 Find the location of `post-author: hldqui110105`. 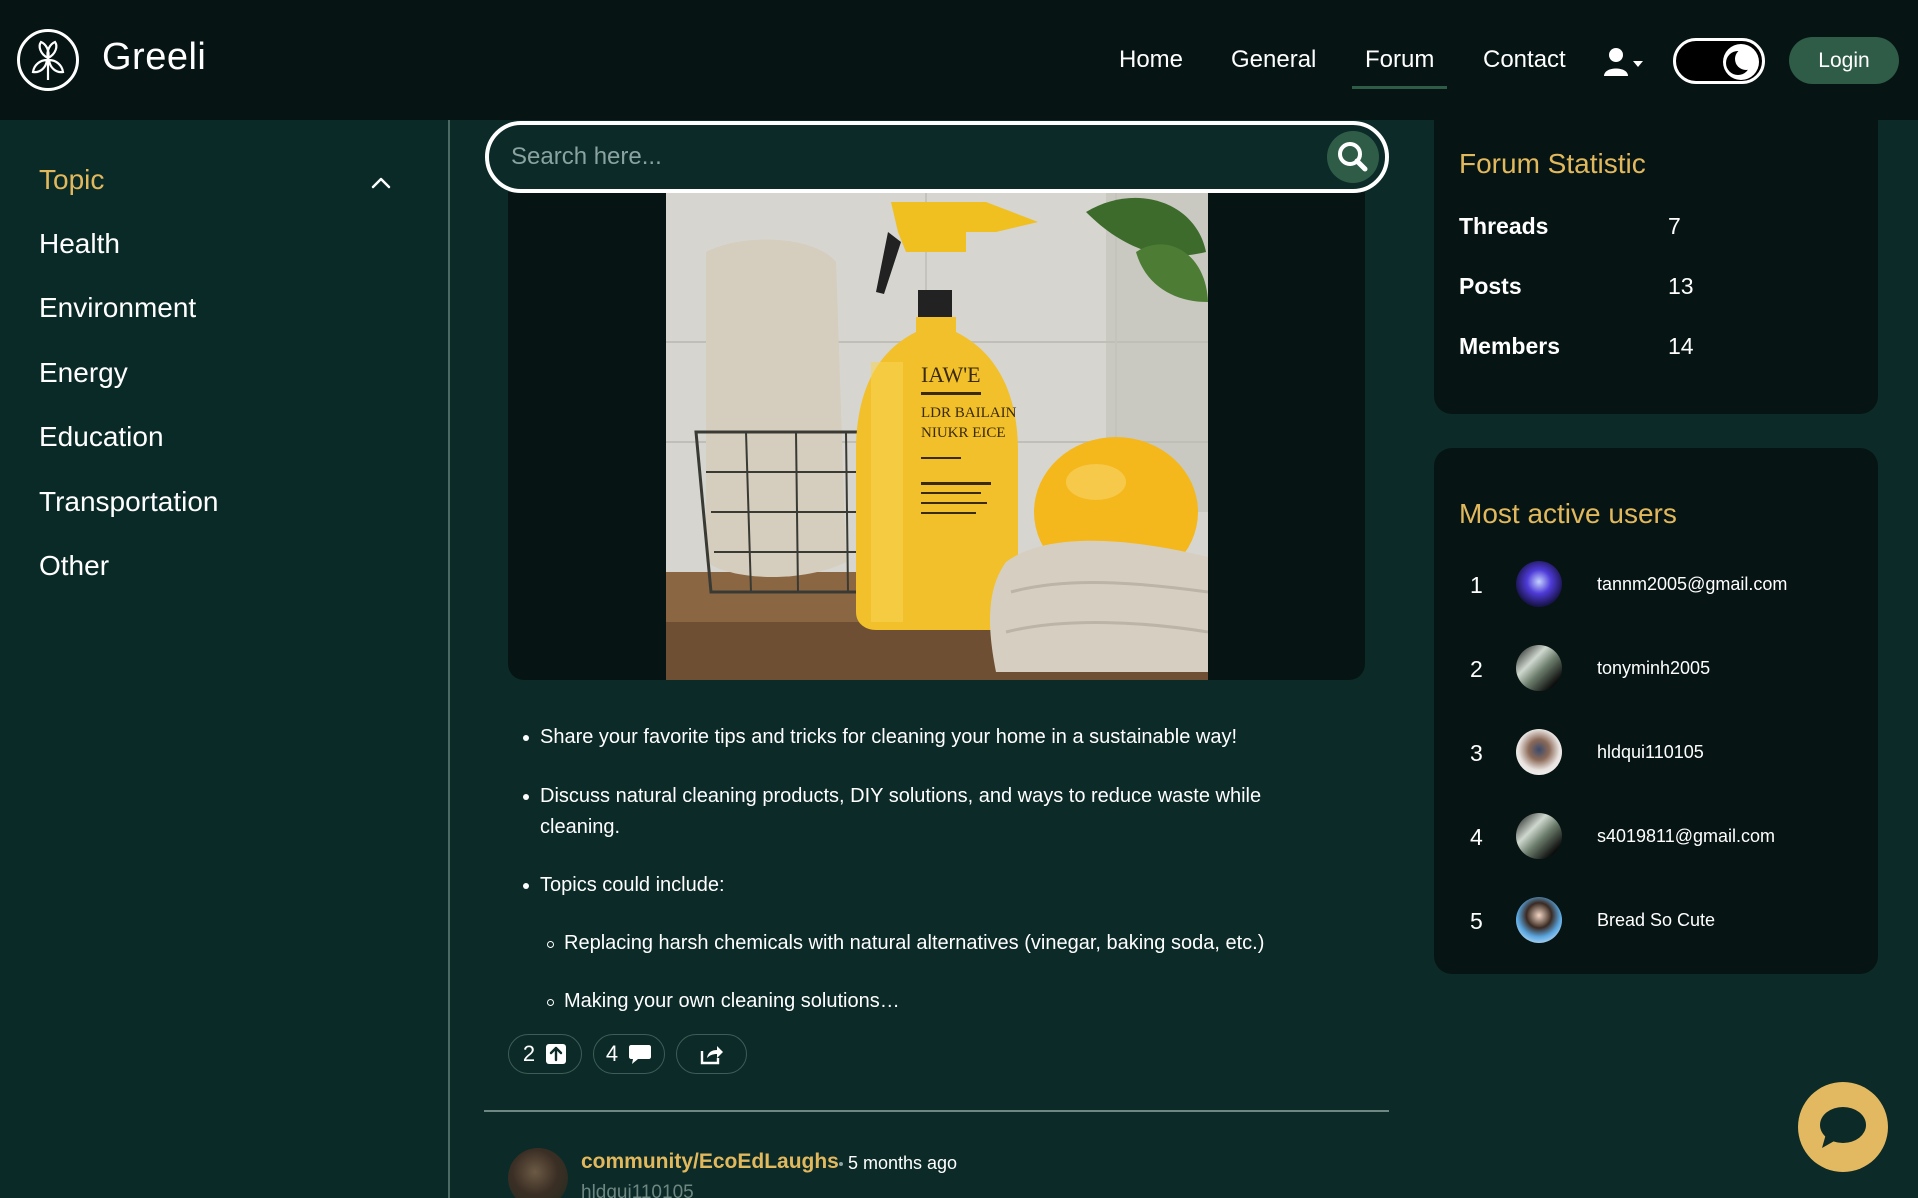

post-author: hldqui110105 is located at coordinates (637, 1190).